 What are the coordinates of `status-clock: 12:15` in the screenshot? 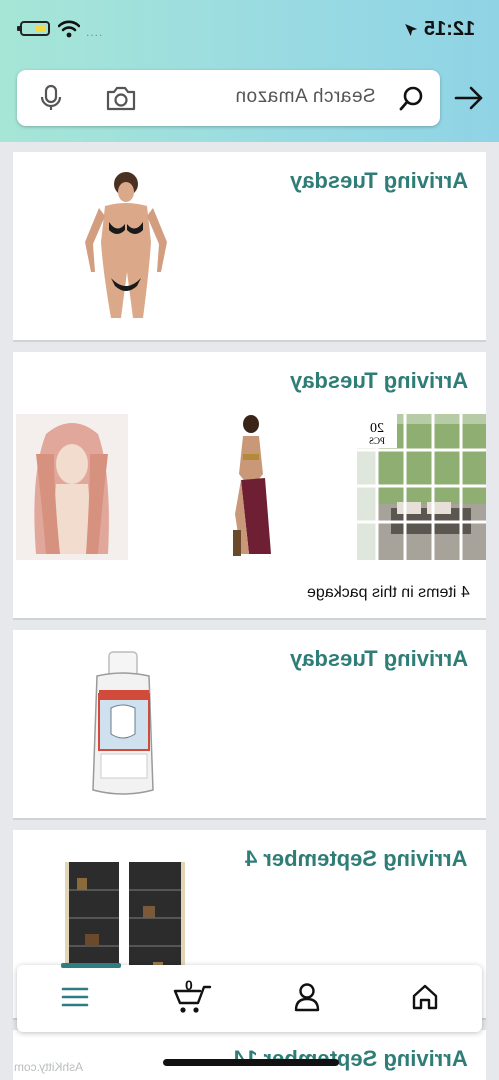 It's located at (439, 29).